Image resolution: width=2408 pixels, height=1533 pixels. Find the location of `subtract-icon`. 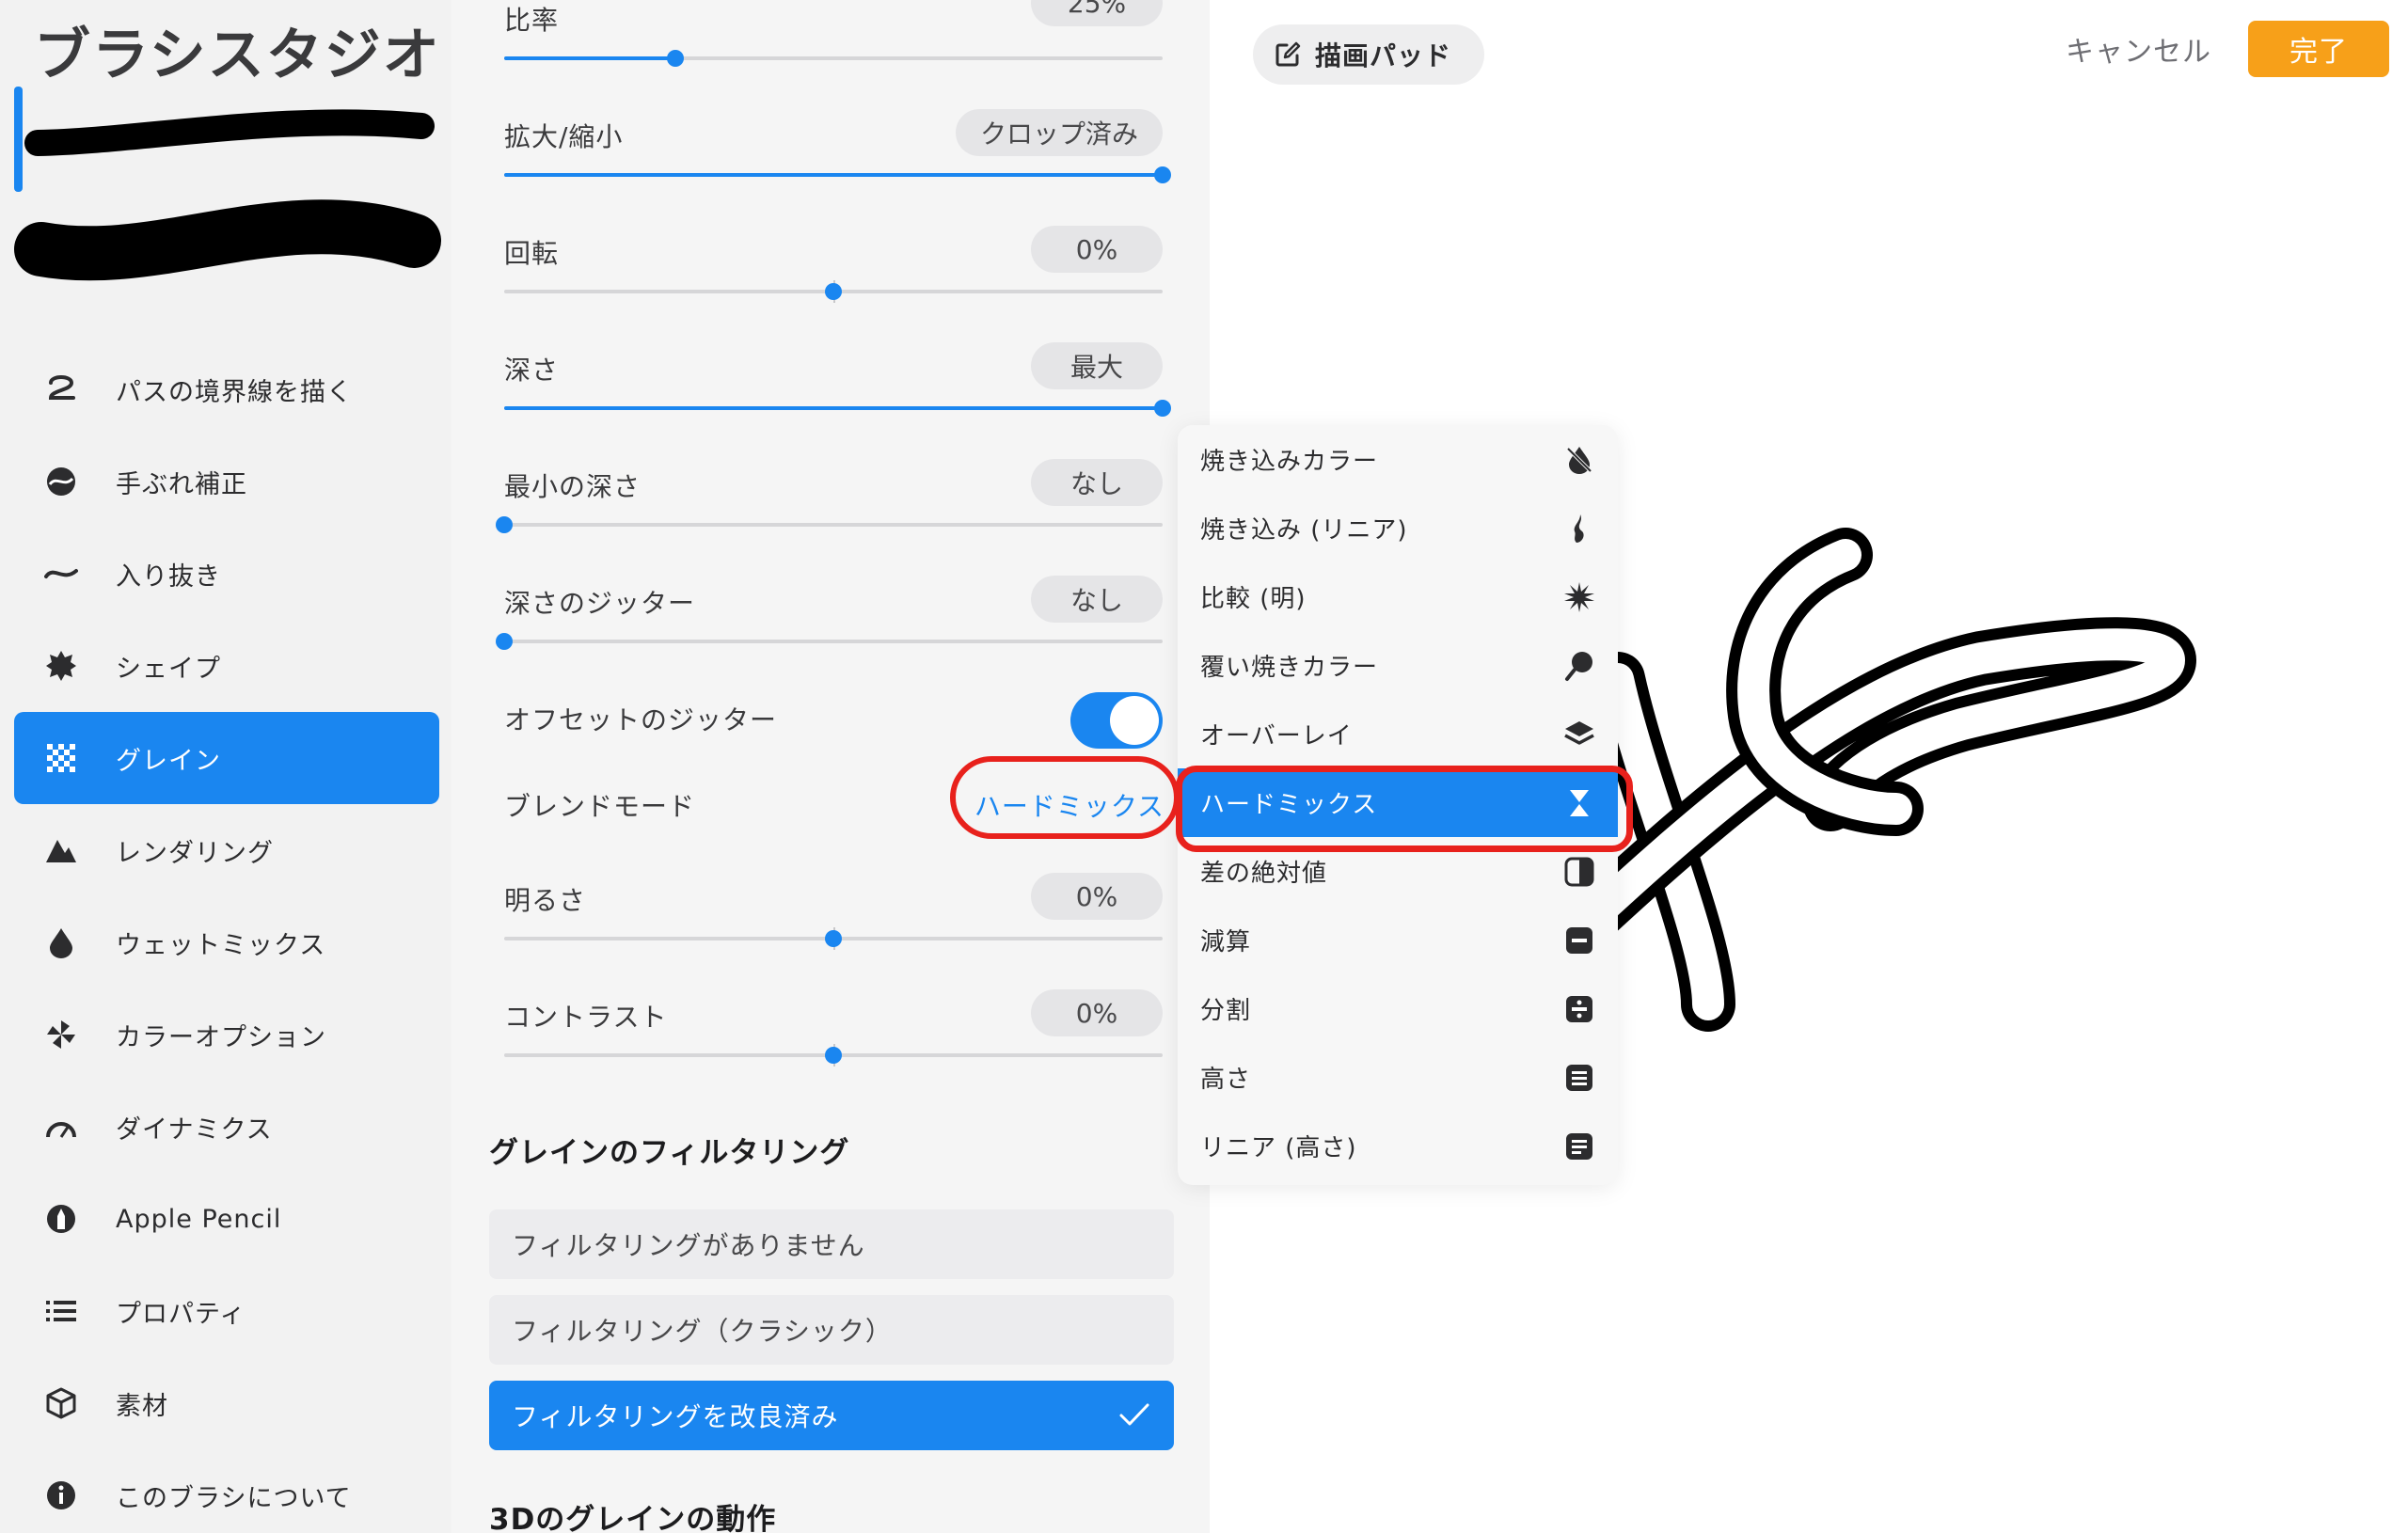

subtract-icon is located at coordinates (1579, 941).